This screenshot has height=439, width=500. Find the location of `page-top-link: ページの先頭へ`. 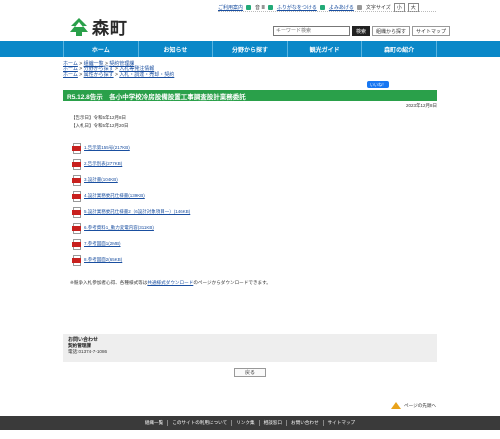

page-top-link: ページの先頭へ is located at coordinates (413, 405).